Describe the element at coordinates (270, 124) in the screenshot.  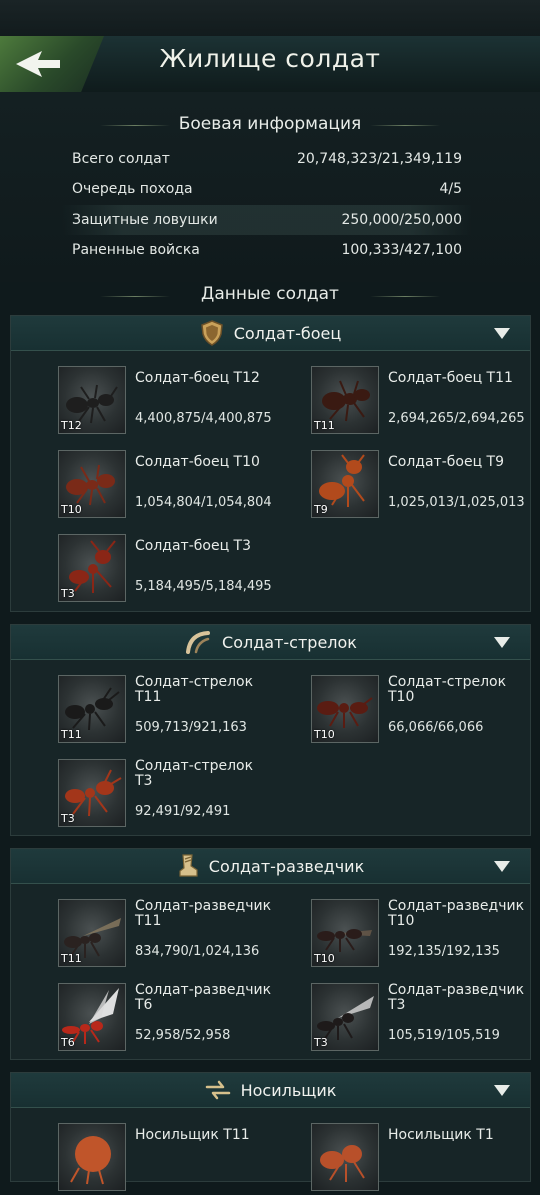
I see `battle-info-heading: Боевая информация` at that location.